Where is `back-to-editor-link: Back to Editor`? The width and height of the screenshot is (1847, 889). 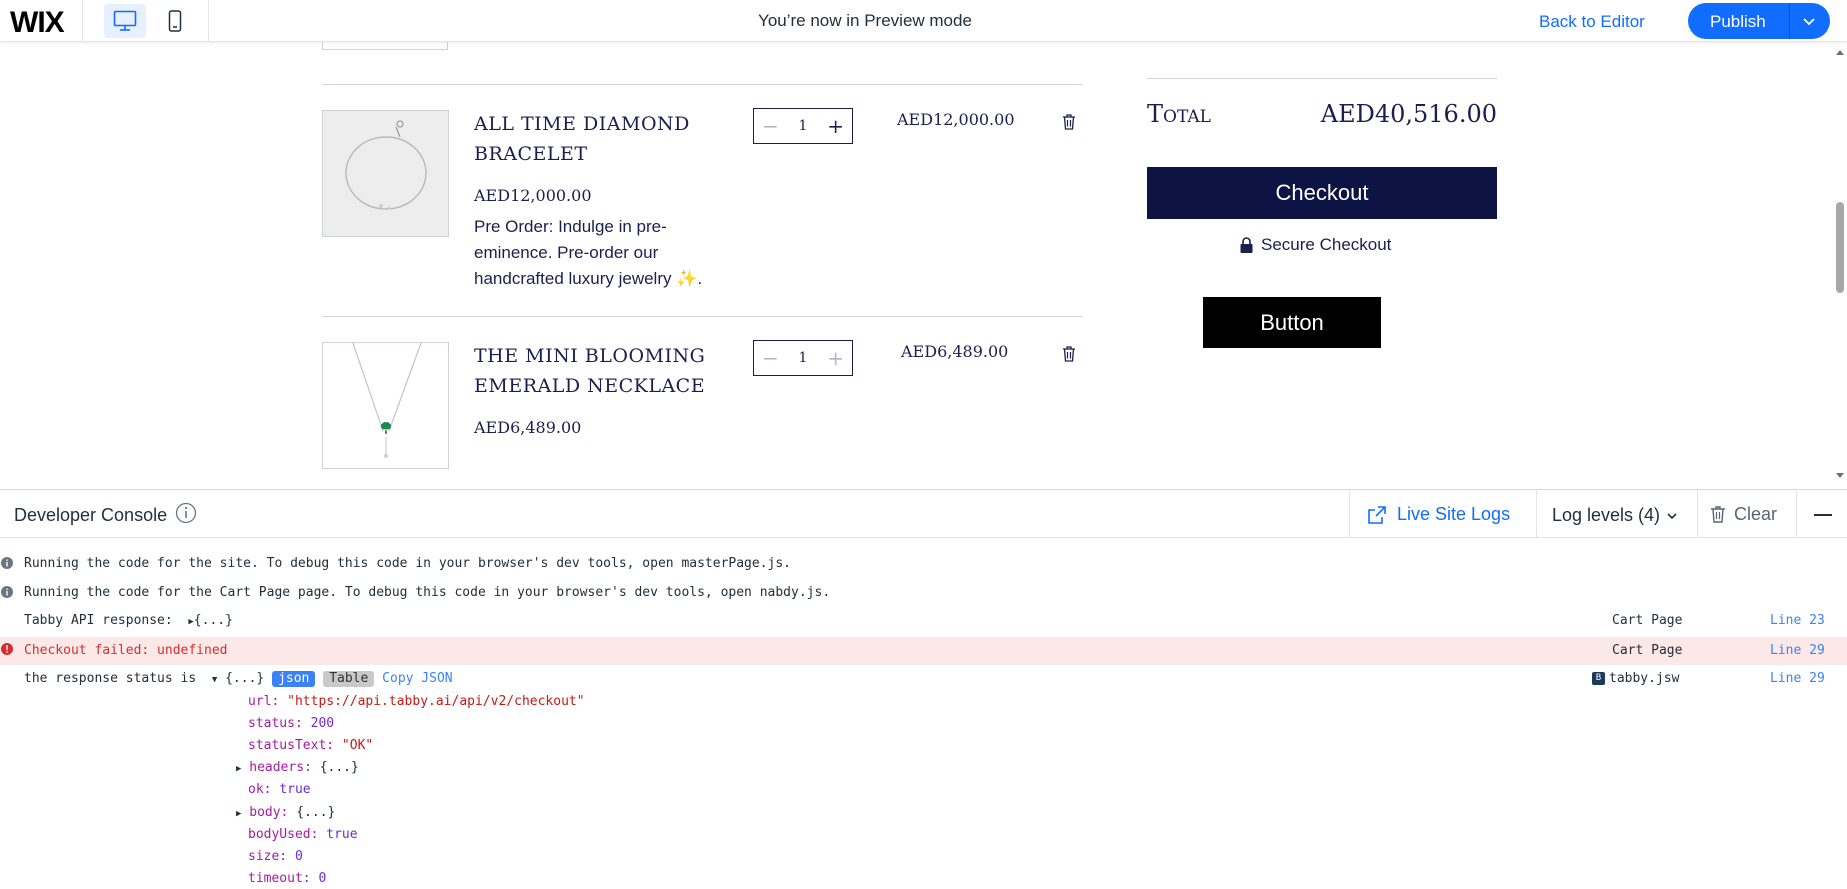 back-to-editor-link: Back to Editor is located at coordinates (1592, 22).